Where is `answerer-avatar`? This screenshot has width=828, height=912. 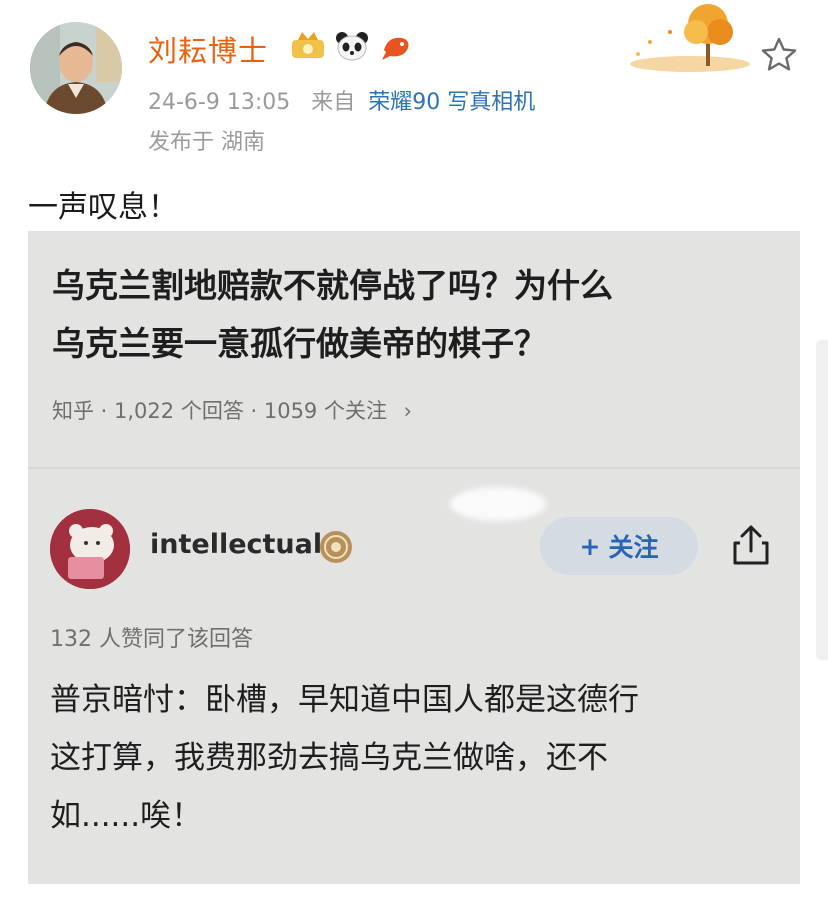 answerer-avatar is located at coordinates (90, 549).